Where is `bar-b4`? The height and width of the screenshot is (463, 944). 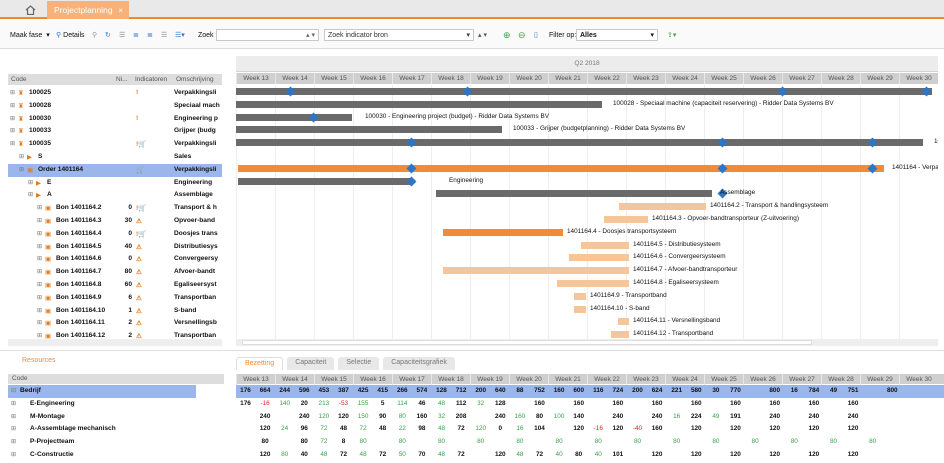 bar-b4 is located at coordinates (503, 232).